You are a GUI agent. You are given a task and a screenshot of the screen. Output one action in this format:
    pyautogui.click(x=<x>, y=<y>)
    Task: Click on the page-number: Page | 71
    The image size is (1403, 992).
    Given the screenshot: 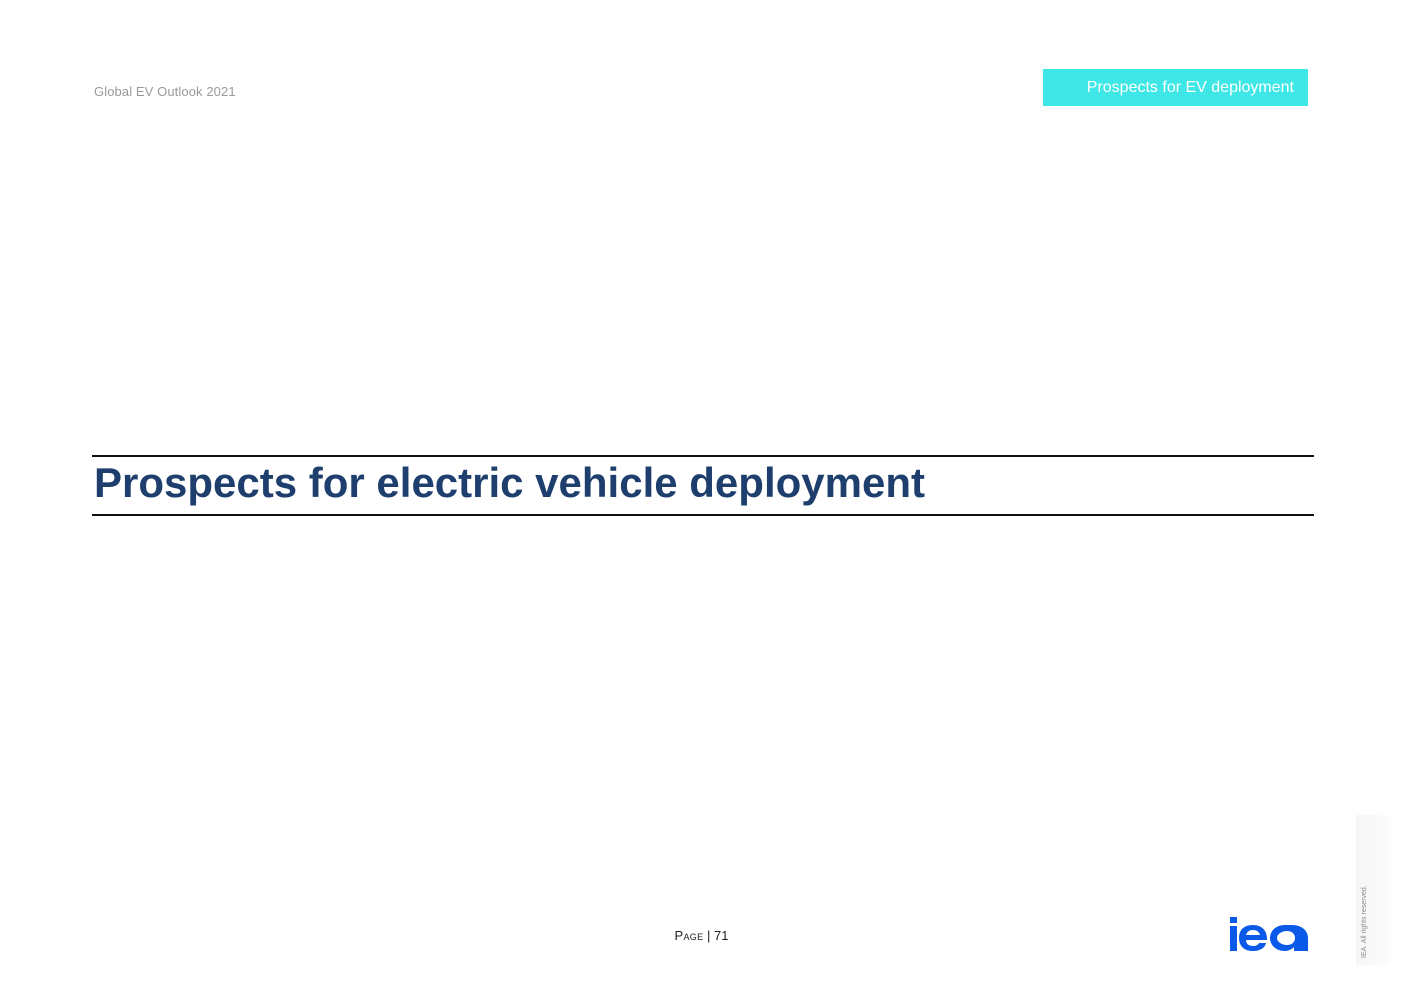 What is the action you would take?
    pyautogui.click(x=701, y=935)
    